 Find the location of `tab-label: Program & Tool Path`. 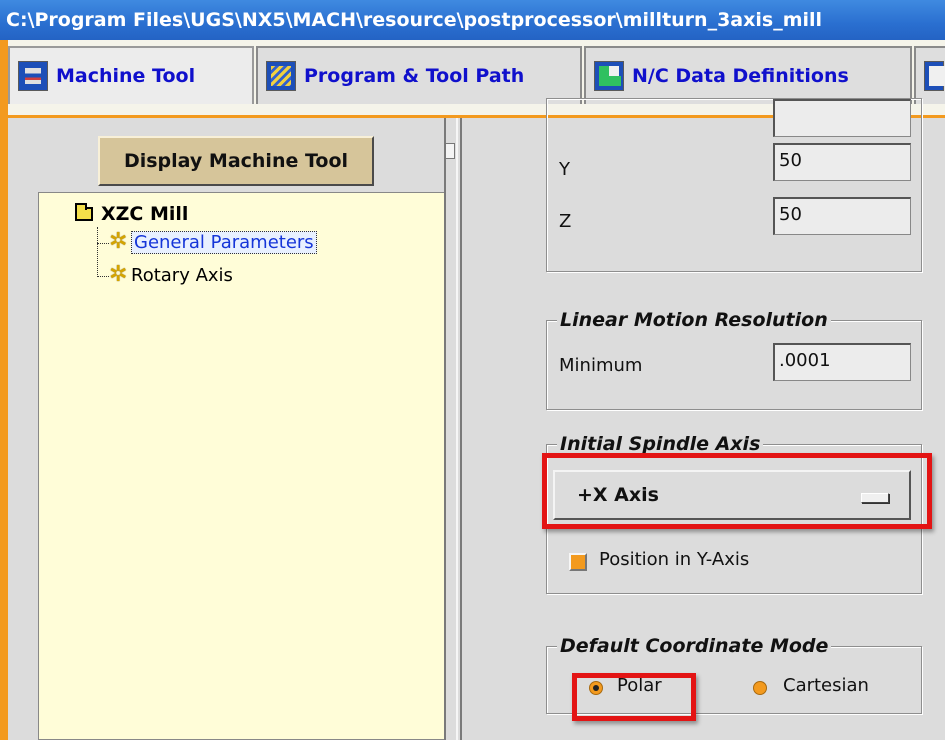

tab-label: Program & Tool Path is located at coordinates (414, 76).